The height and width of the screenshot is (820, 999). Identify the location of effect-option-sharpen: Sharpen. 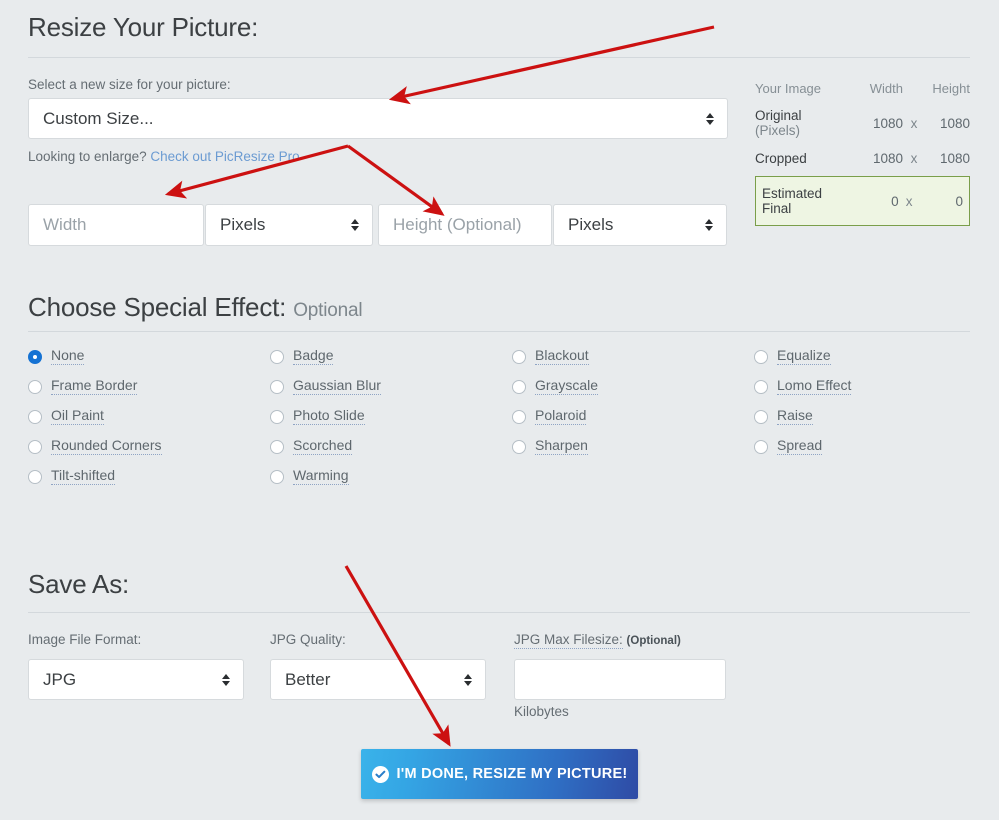
(633, 446).